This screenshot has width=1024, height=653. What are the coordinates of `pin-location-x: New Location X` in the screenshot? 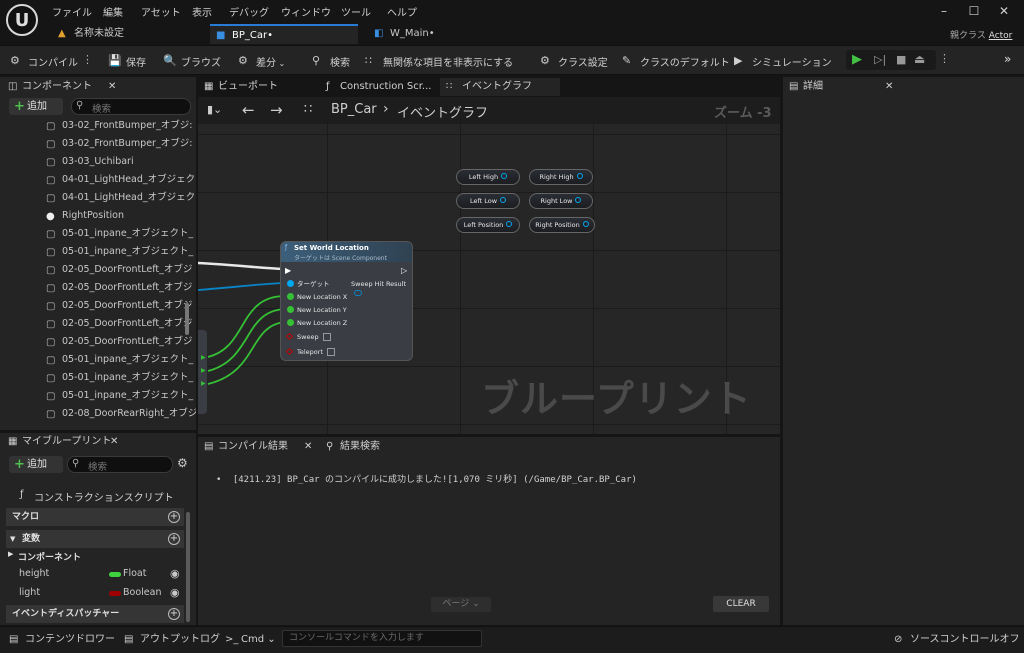 It's located at (317, 297).